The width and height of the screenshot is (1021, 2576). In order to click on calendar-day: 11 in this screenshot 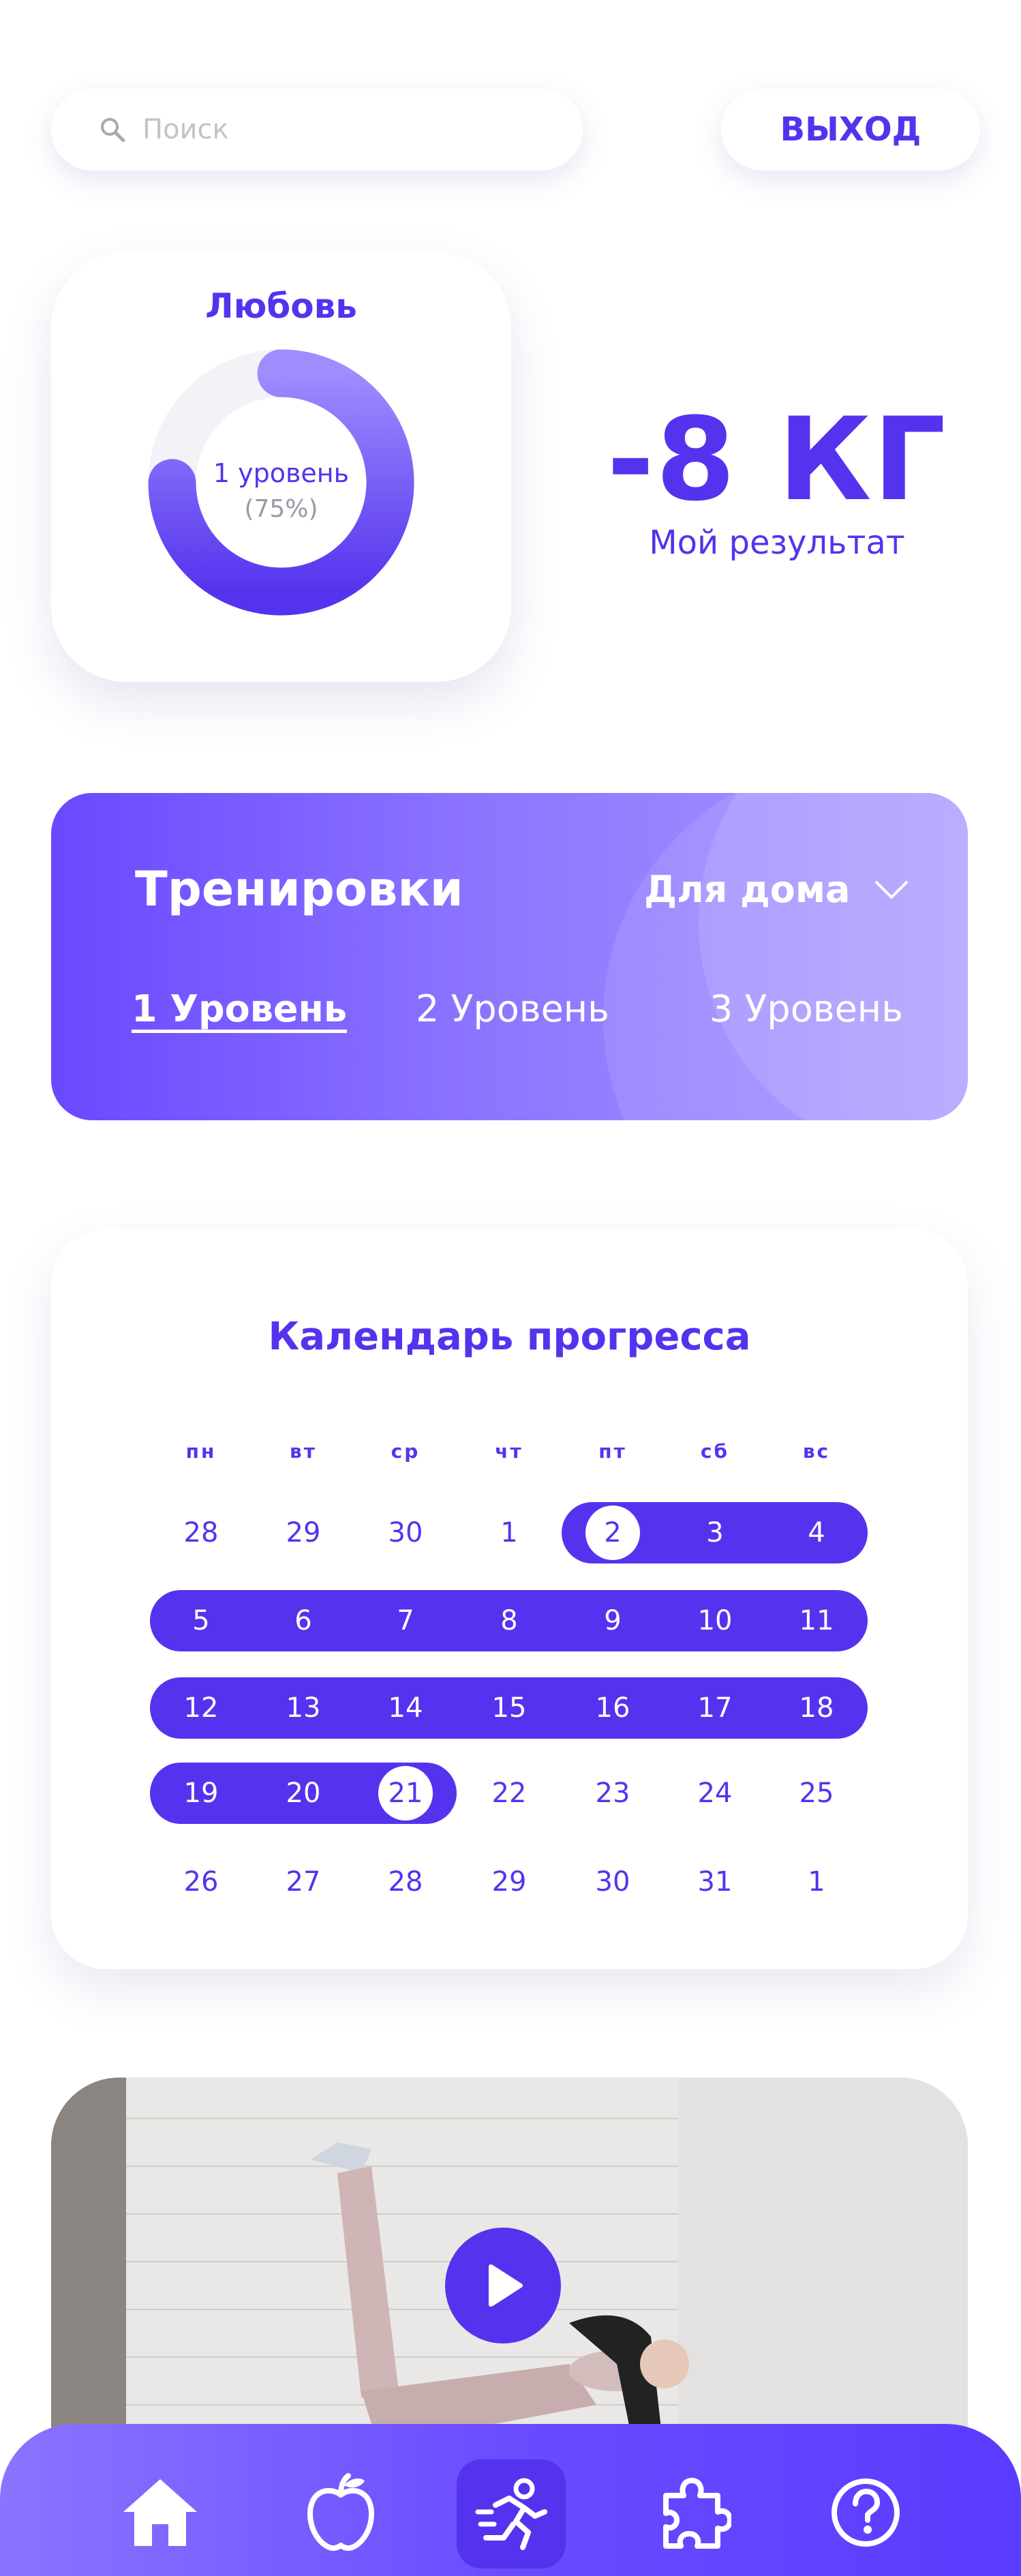, I will do `click(816, 1621)`.